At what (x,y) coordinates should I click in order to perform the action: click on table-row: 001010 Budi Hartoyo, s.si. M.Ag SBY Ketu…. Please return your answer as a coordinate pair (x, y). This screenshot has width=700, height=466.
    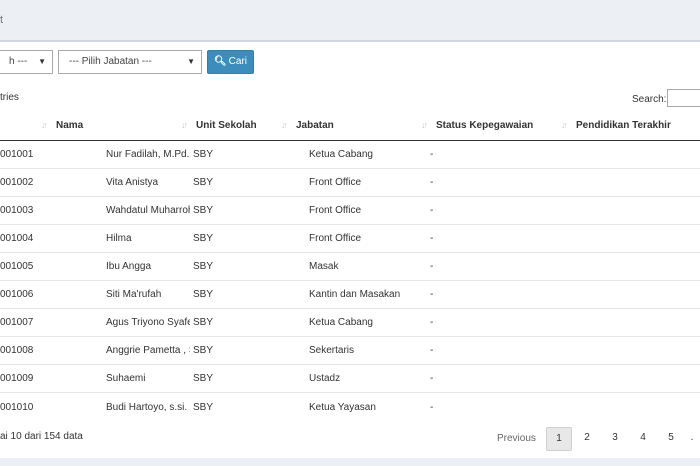
    Looking at the image, I should click on (350, 406).